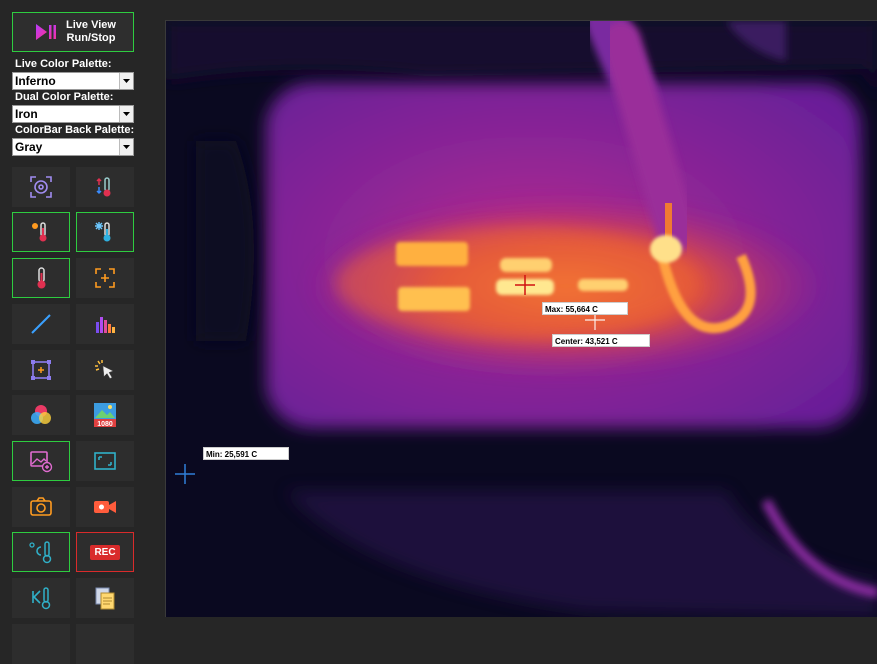 This screenshot has height=664, width=877. I want to click on center-temp-button, so click(41, 278).